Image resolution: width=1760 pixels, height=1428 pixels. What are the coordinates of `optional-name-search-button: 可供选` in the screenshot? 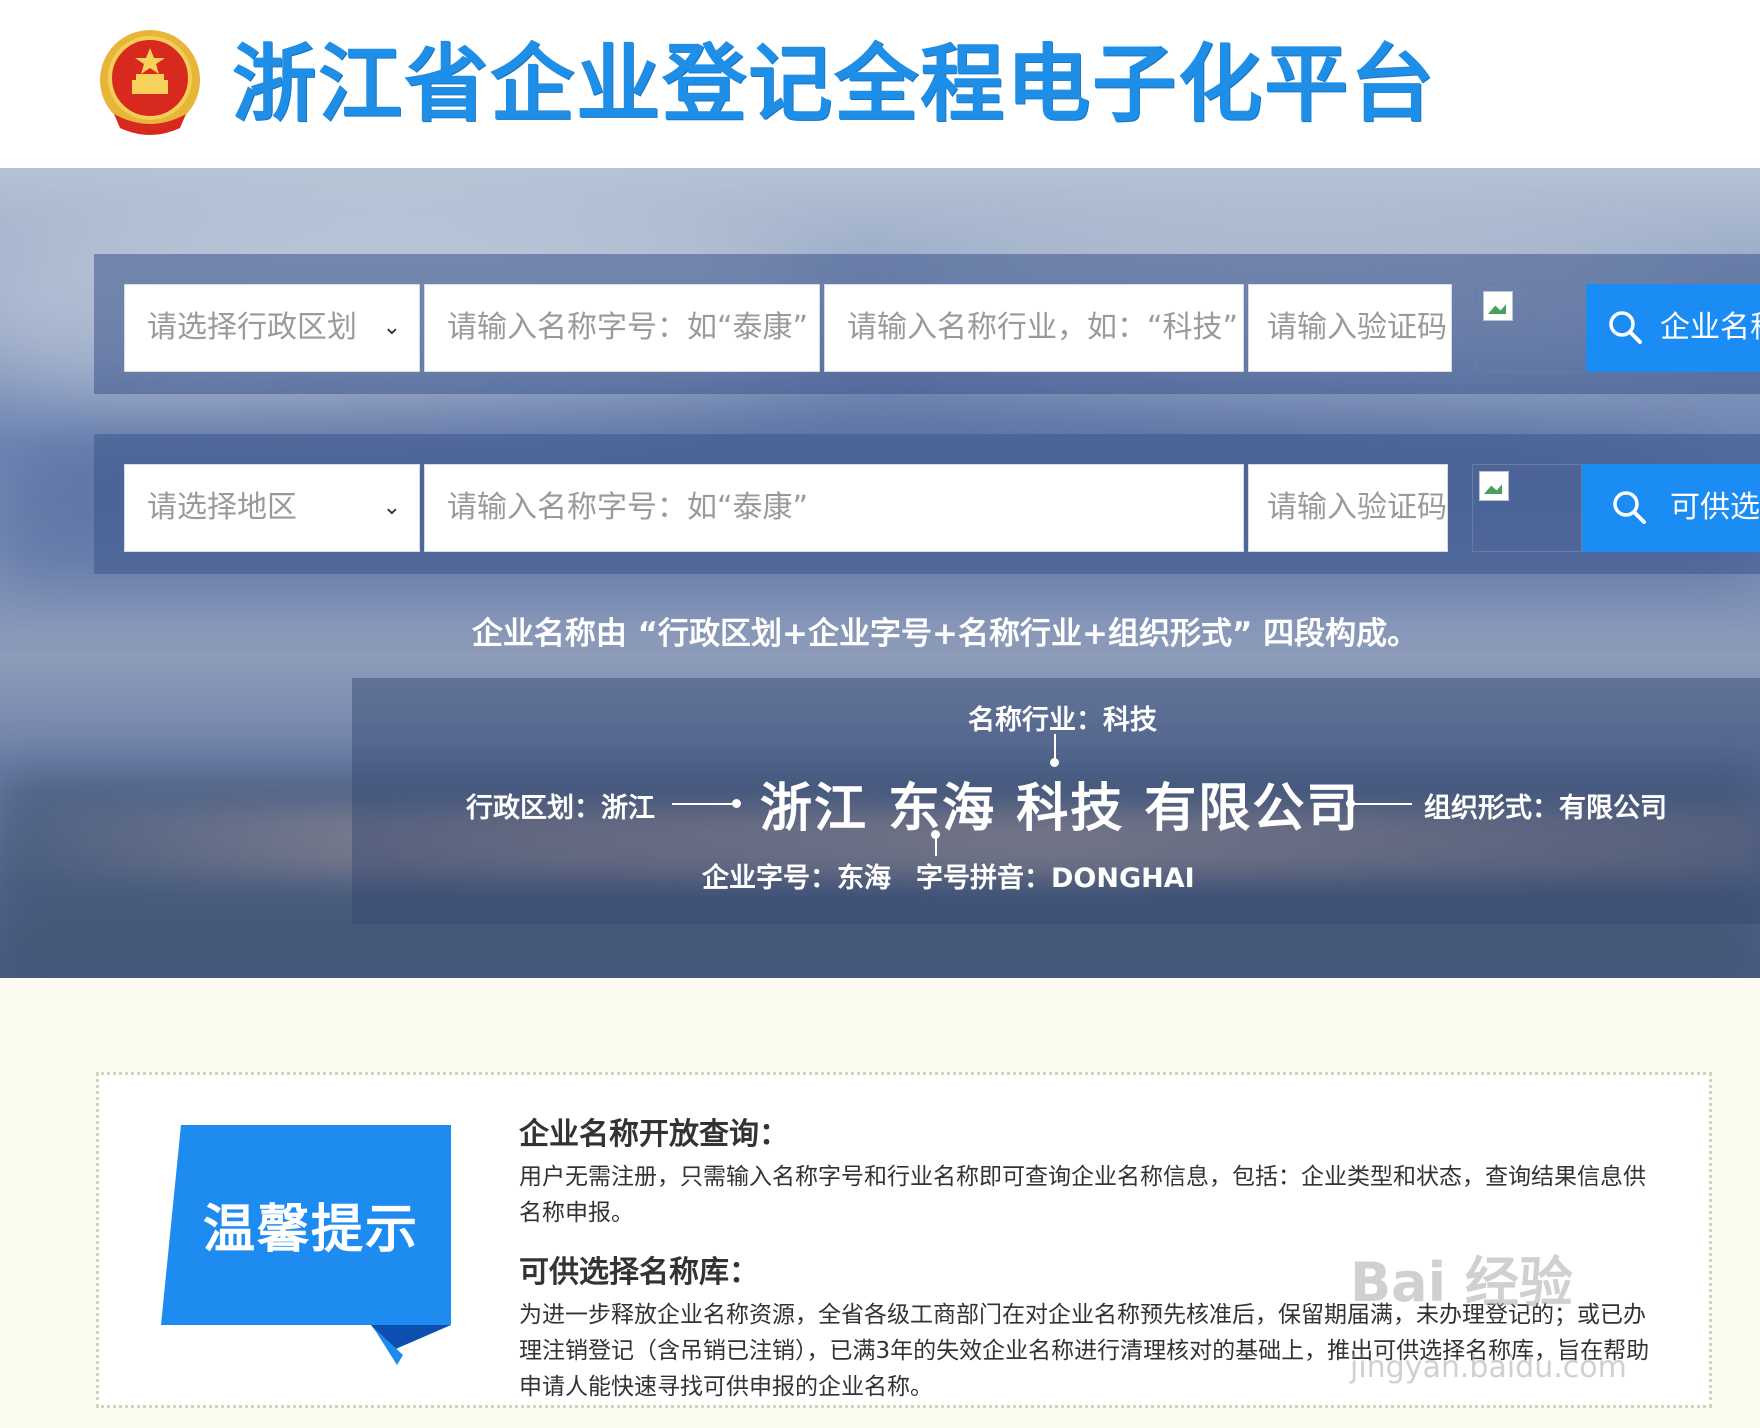 It's located at (1671, 508).